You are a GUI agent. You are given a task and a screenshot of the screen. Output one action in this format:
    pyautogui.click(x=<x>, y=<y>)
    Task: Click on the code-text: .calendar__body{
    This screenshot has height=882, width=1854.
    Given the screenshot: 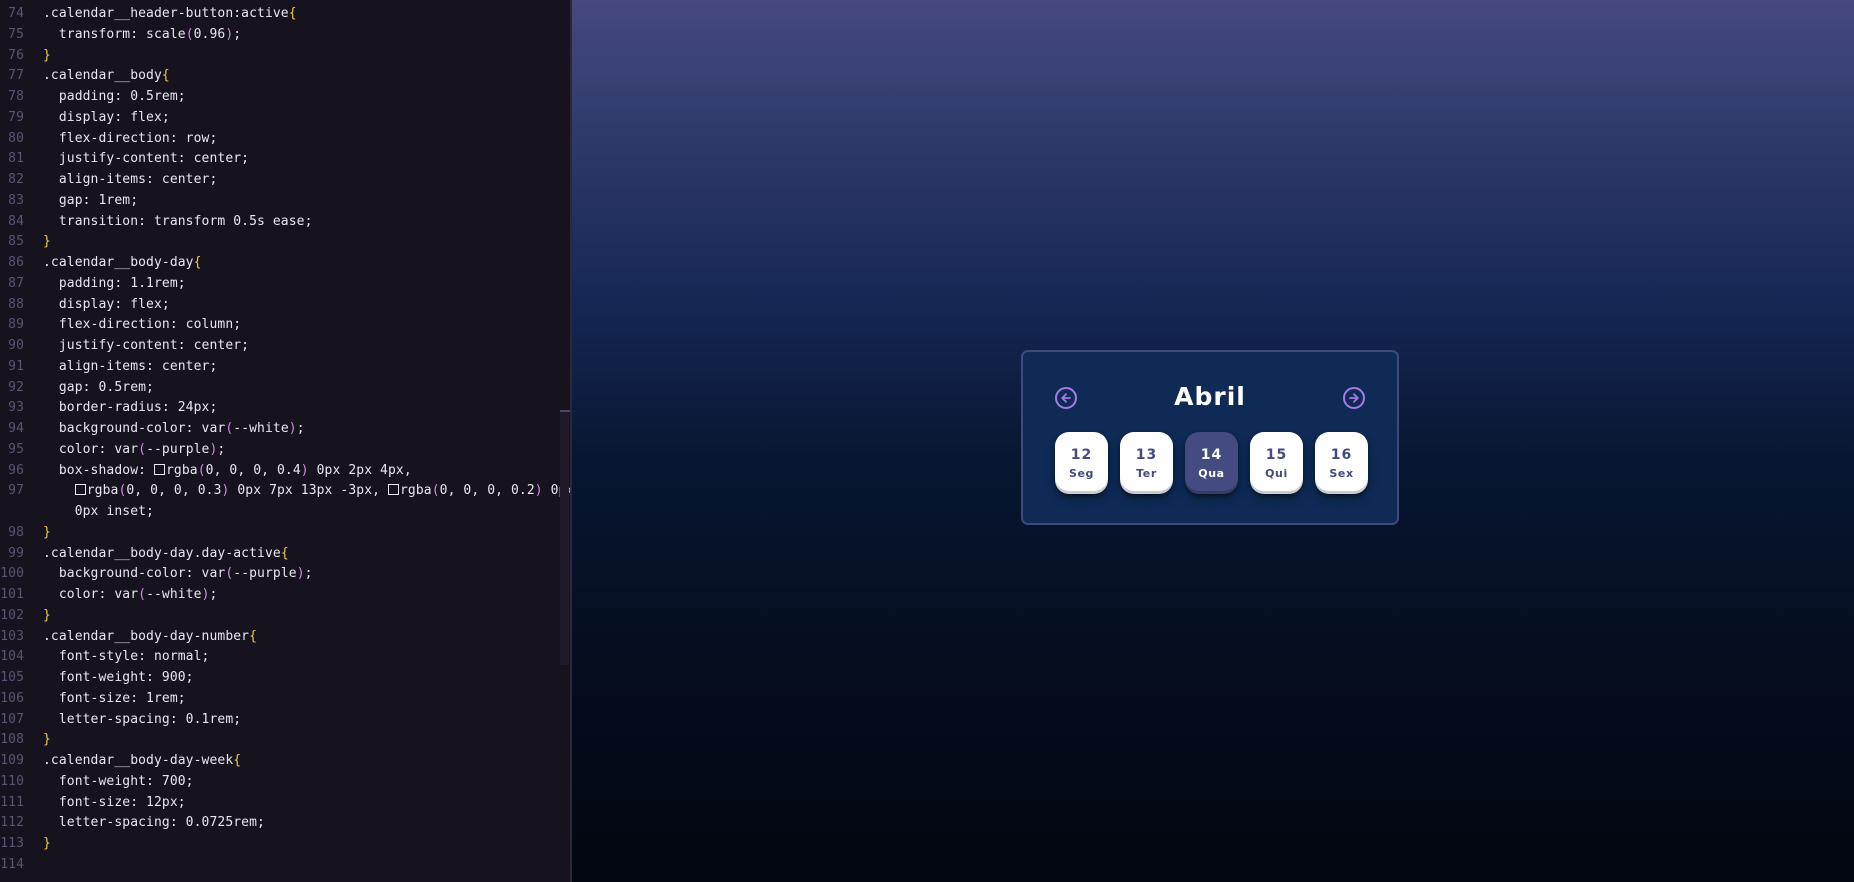 What is the action you would take?
    pyautogui.click(x=106, y=76)
    